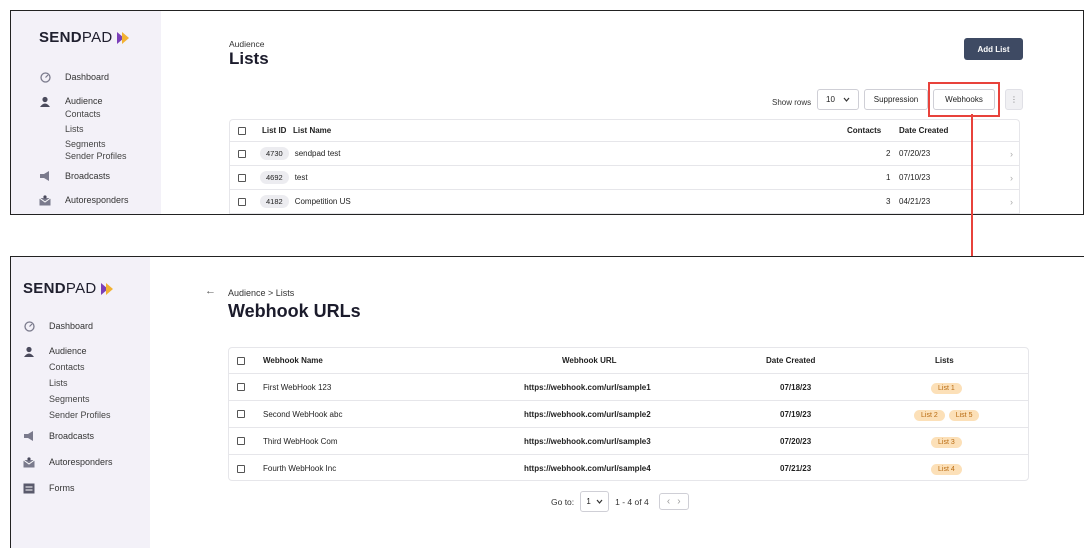 This screenshot has height=548, width=1084. What do you see at coordinates (246, 44) in the screenshot?
I see `breadcrumb: Audience` at bounding box center [246, 44].